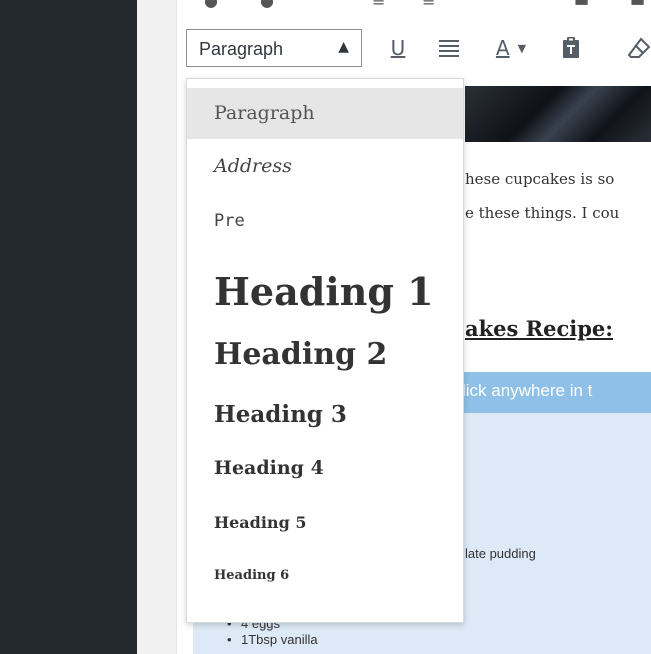  I want to click on recipe-heading: akes Recipe:, so click(539, 328).